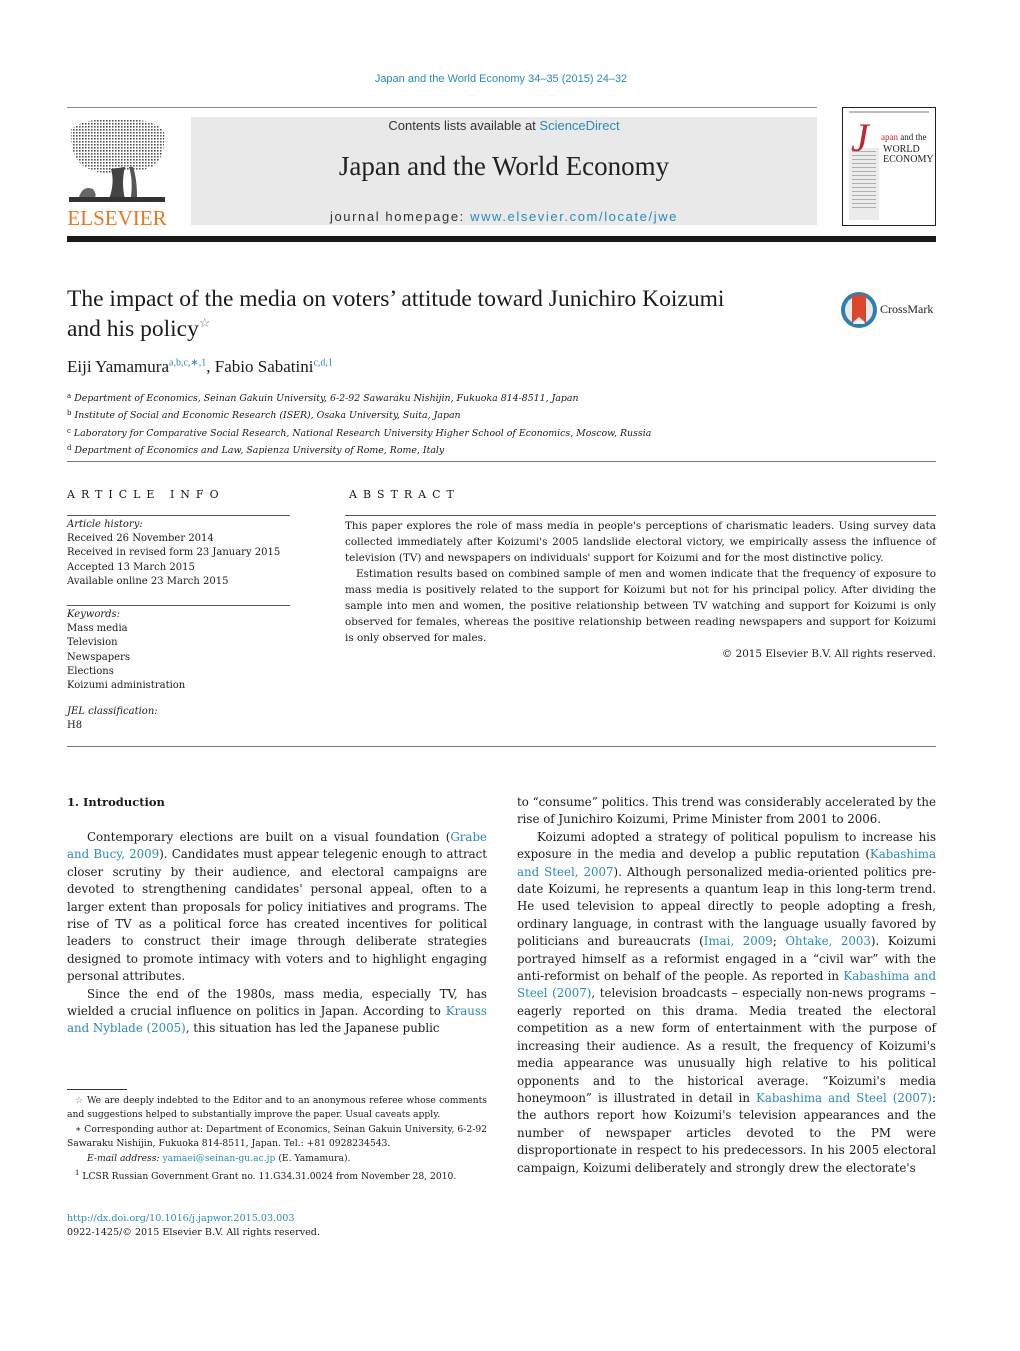  I want to click on section-heading: 1. Introduction, so click(116, 802).